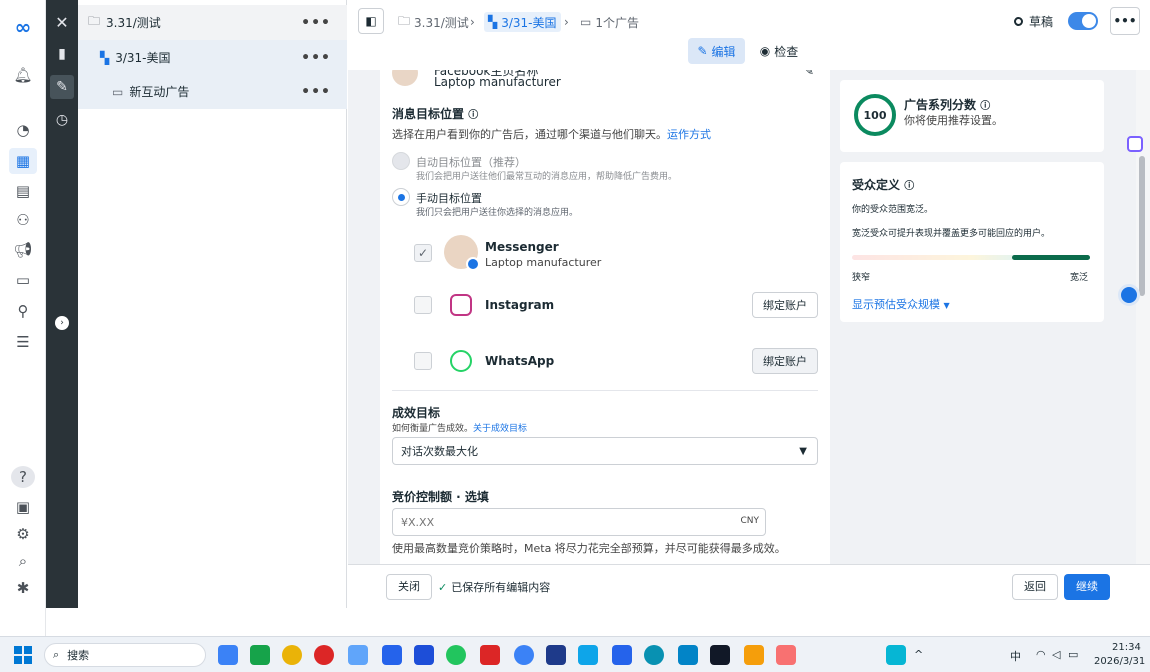 The width and height of the screenshot is (1150, 672). I want to click on taskbar-search: ⌕ 搜索, so click(125, 655).